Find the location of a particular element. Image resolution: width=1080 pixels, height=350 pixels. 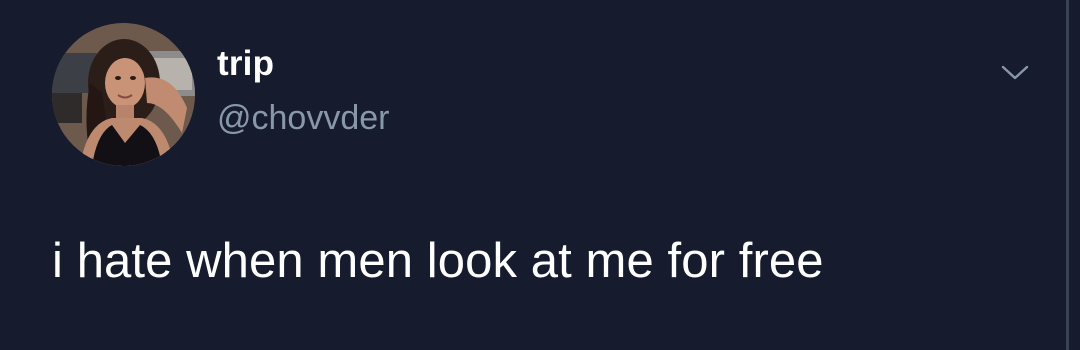

tweet-menu-button is located at coordinates (1015, 72).